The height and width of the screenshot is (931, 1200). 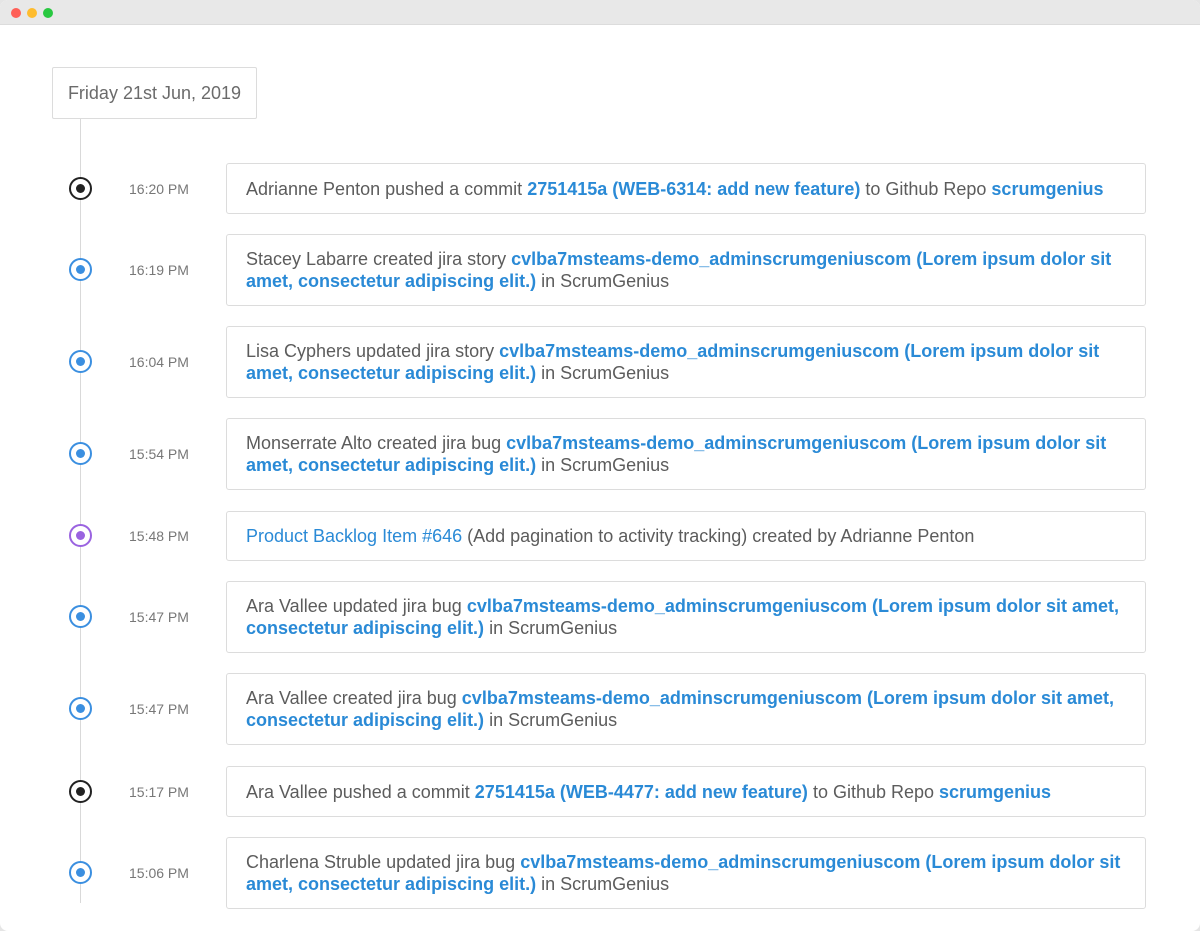 I want to click on action-text: created jira story, so click(x=440, y=259).